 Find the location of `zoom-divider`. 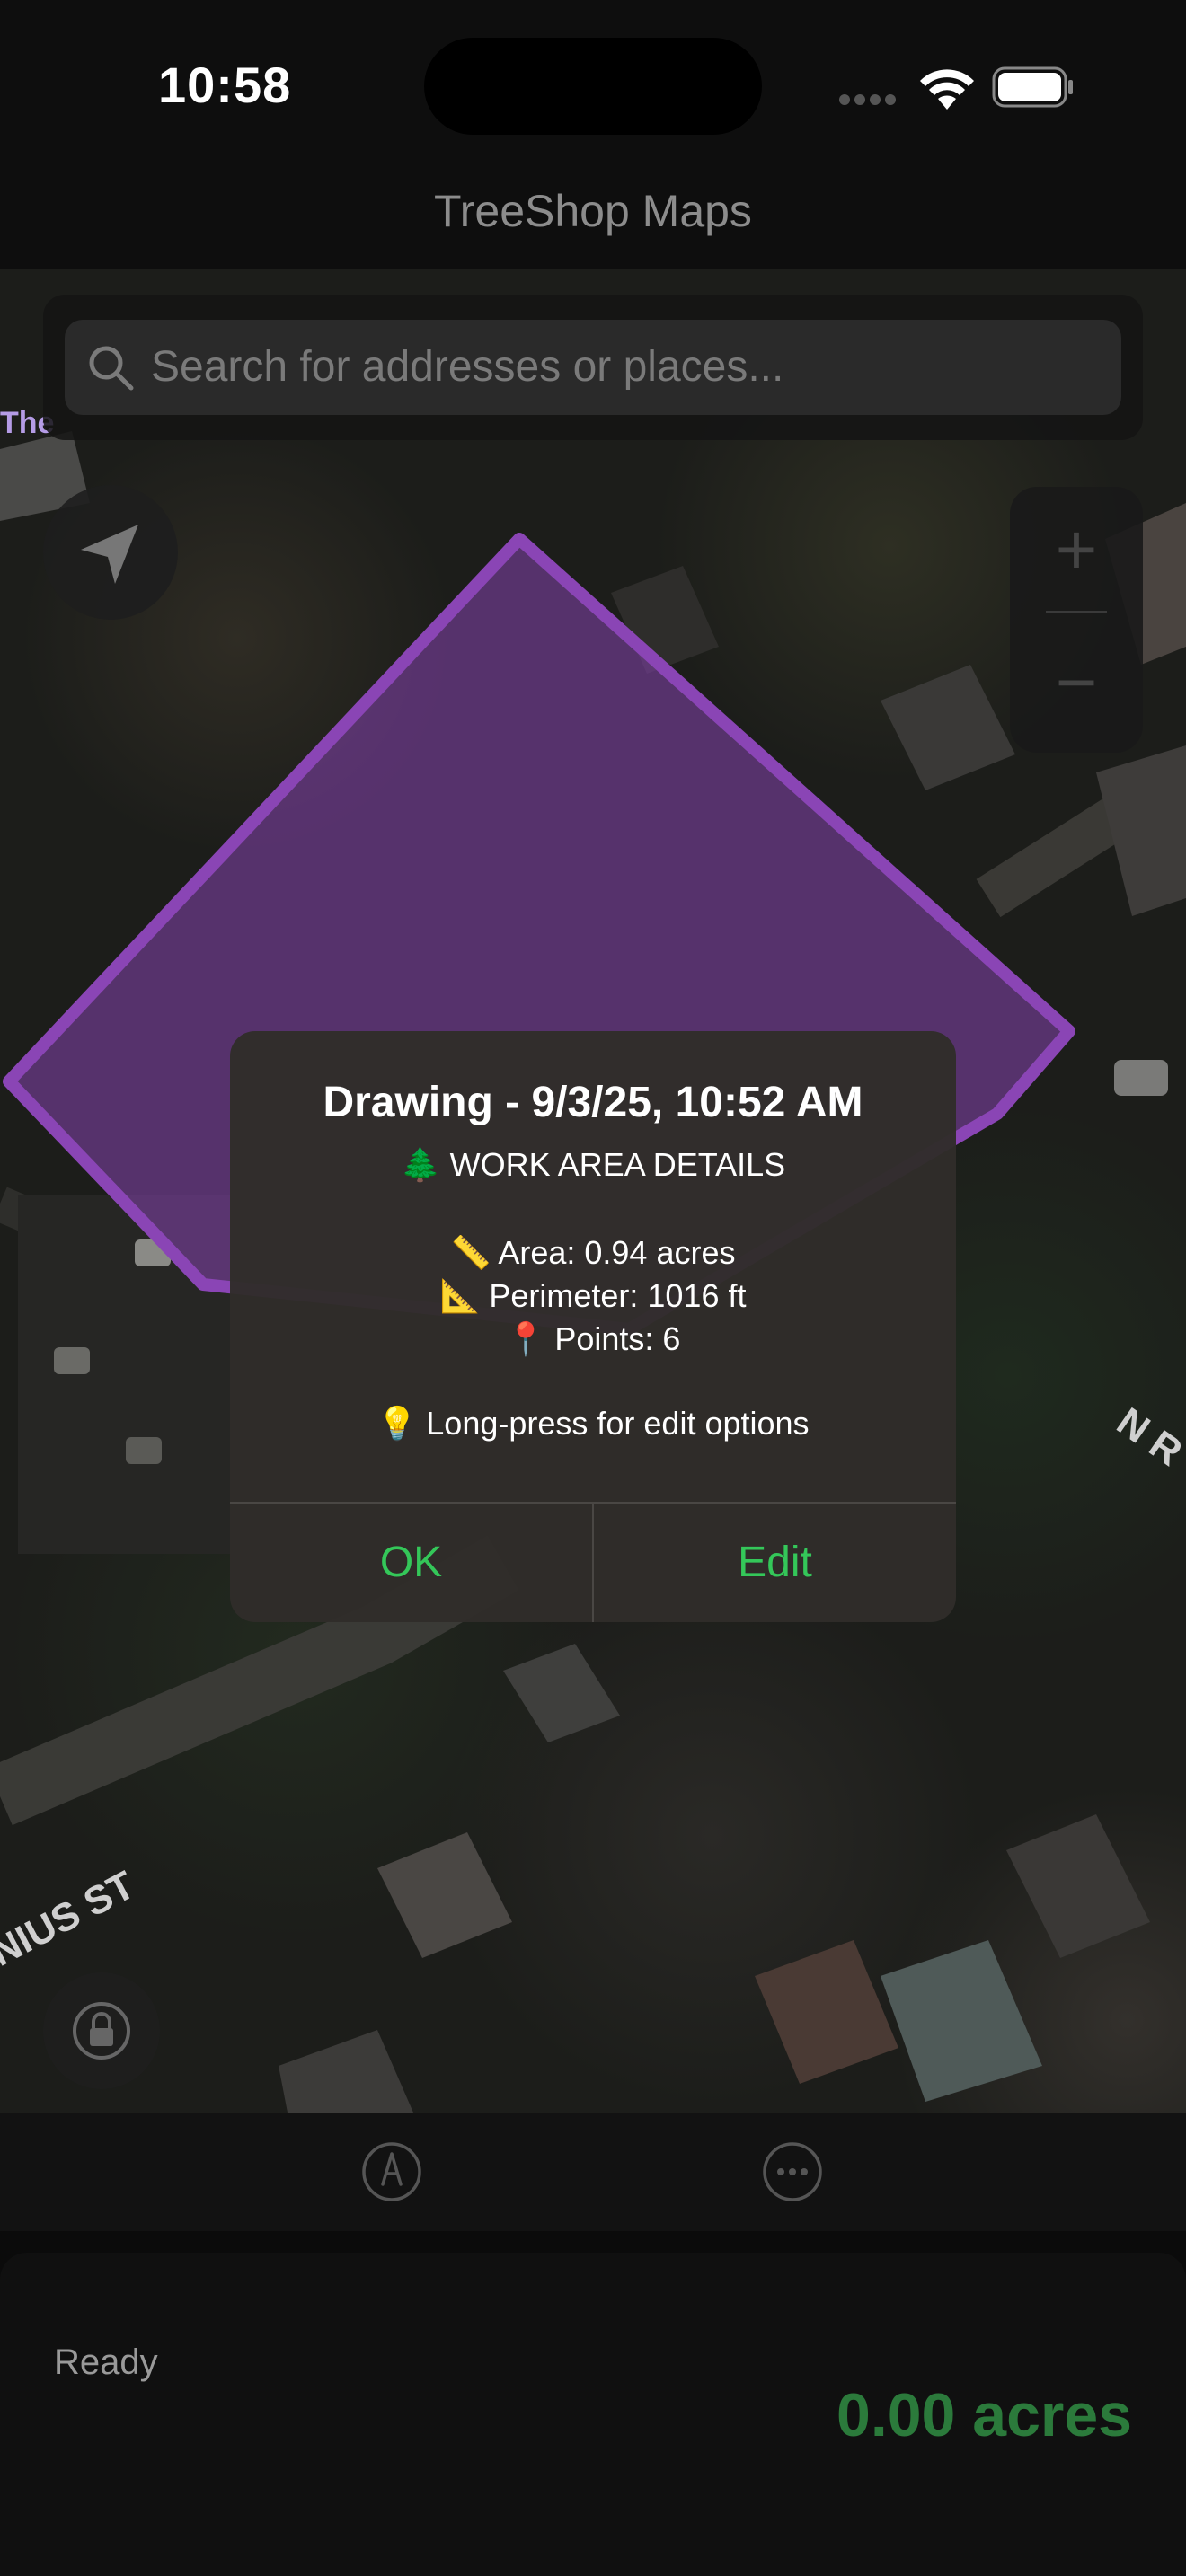

zoom-divider is located at coordinates (1076, 612).